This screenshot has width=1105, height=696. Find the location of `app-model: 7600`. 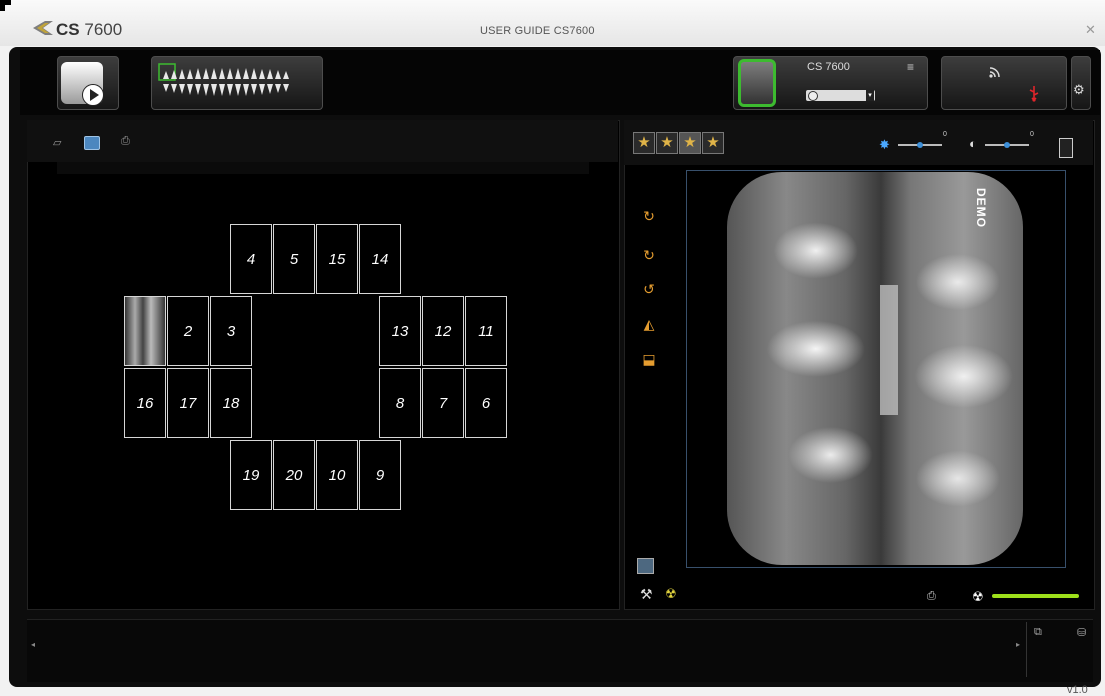

app-model: 7600 is located at coordinates (103, 29).